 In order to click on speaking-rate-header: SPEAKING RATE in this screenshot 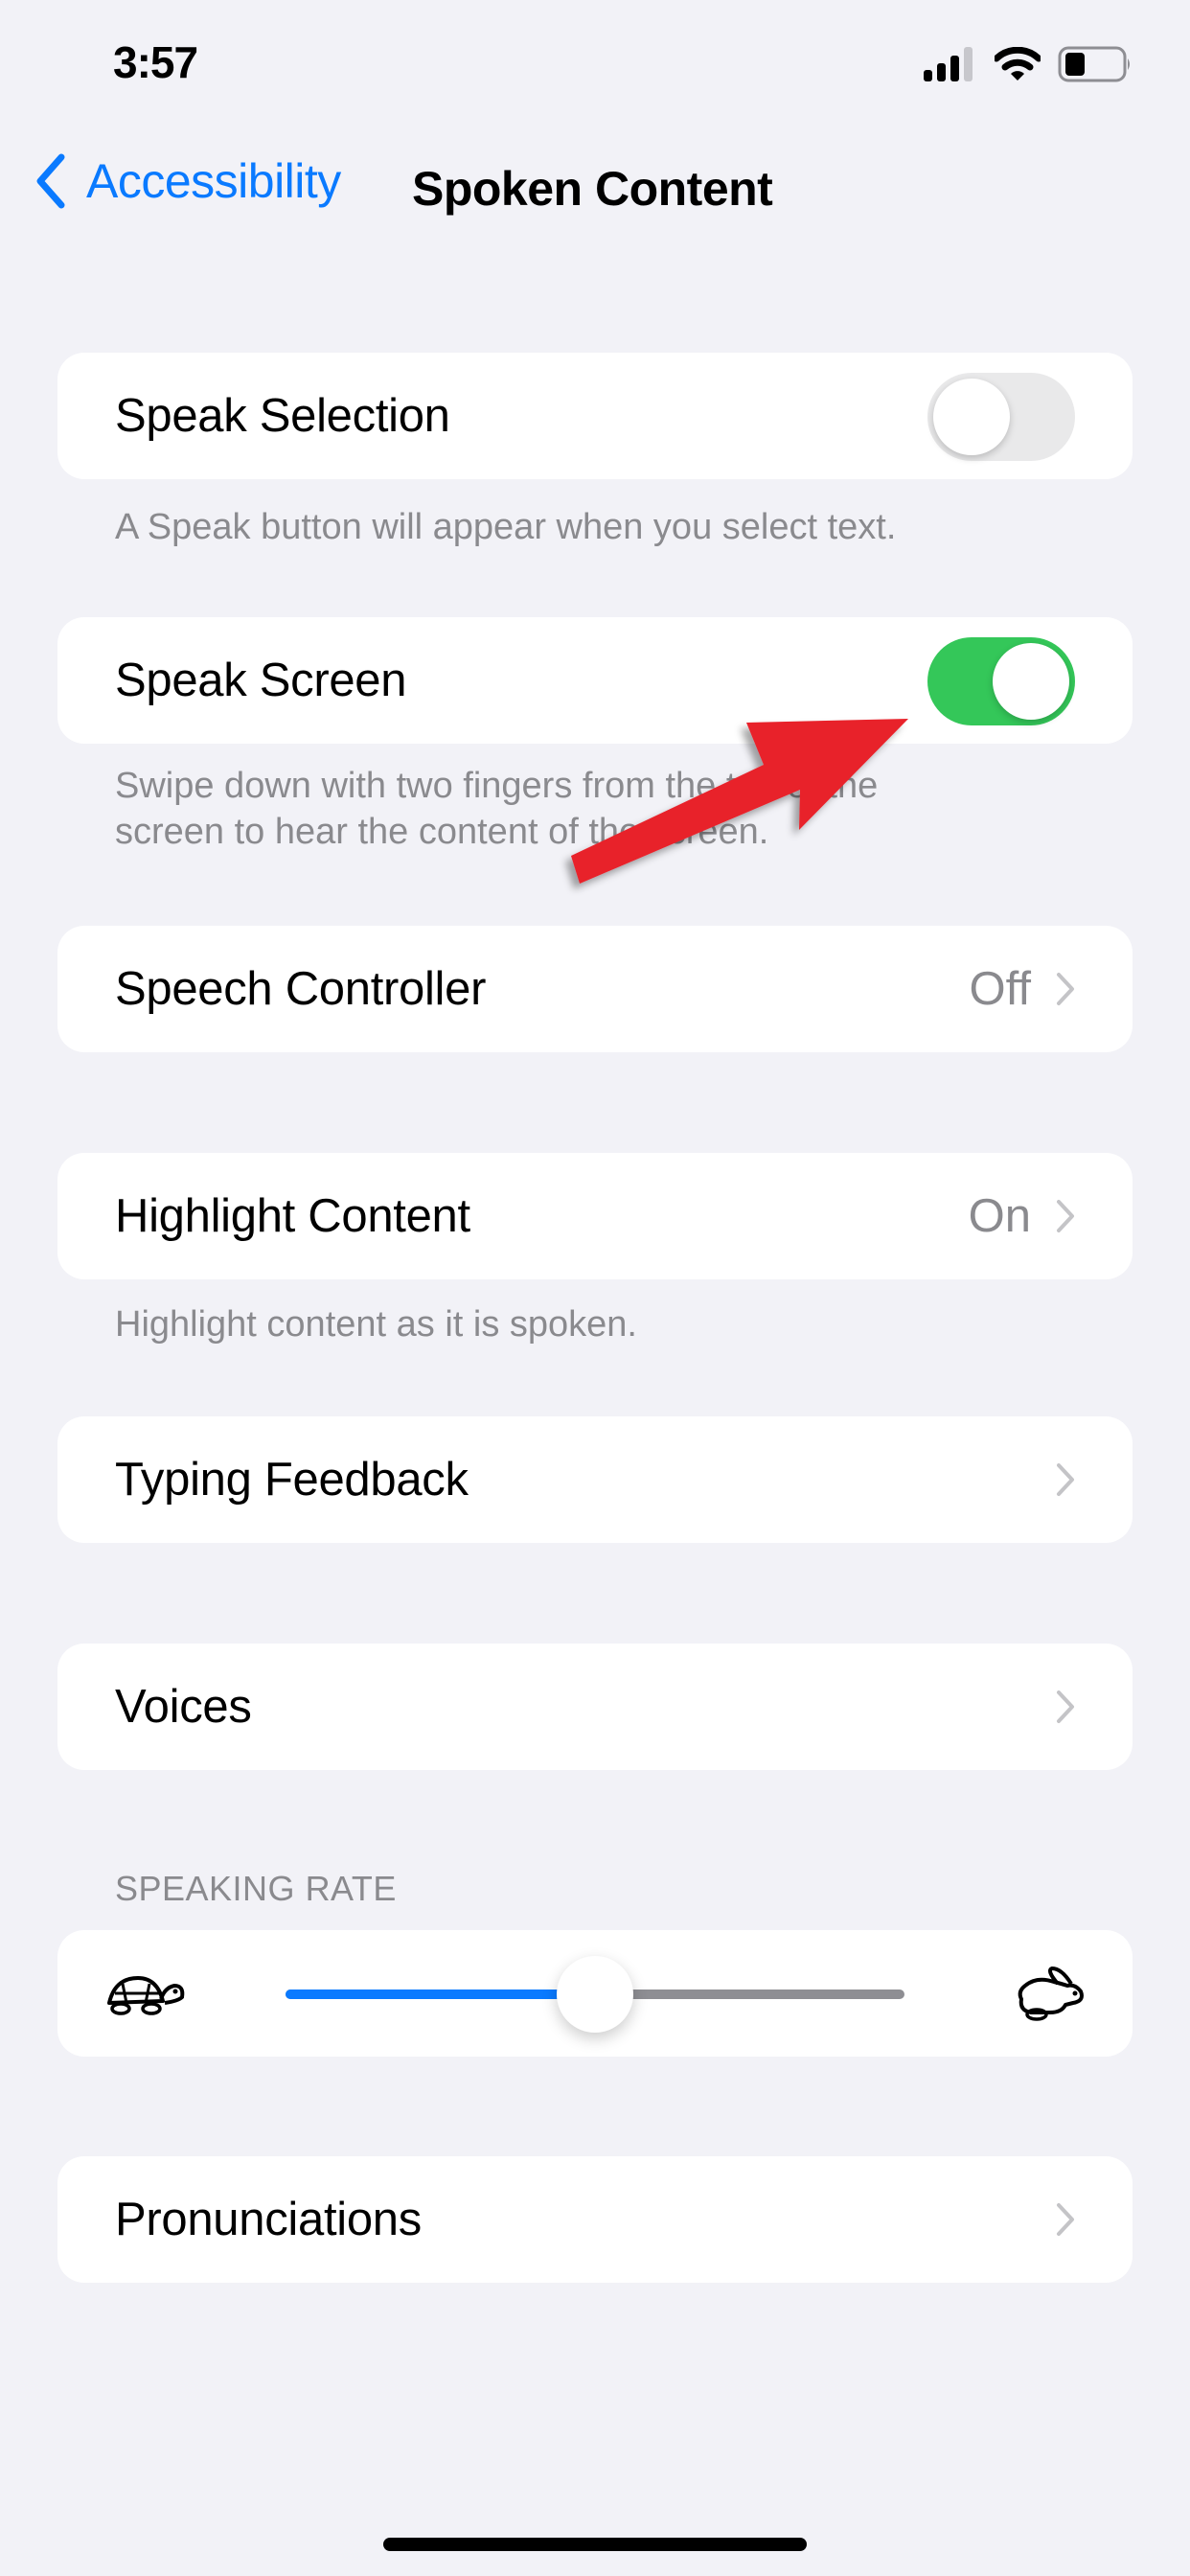, I will do `click(256, 1888)`.